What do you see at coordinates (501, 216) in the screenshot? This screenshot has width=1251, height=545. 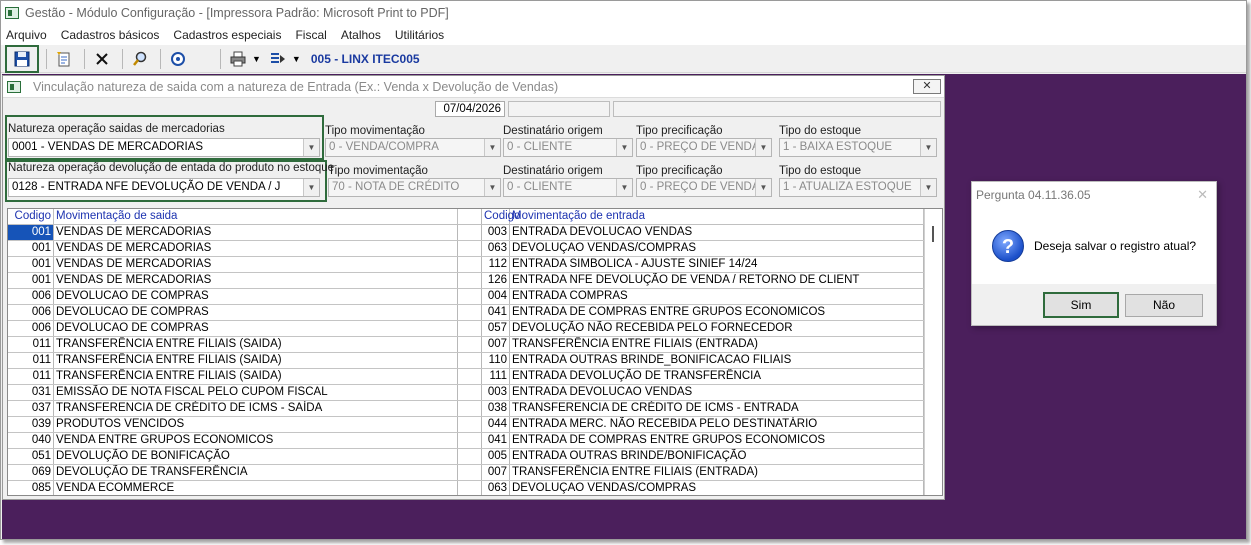 I see `col-codigo-entrada: Codigo` at bounding box center [501, 216].